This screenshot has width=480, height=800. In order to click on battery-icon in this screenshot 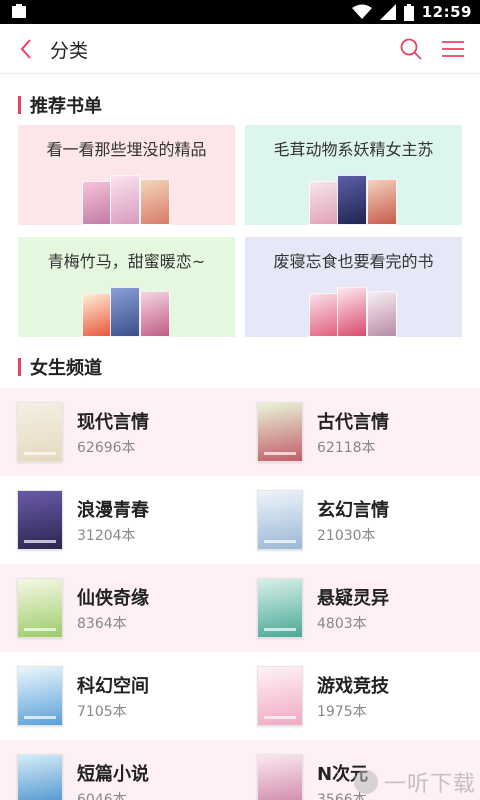, I will do `click(408, 12)`.